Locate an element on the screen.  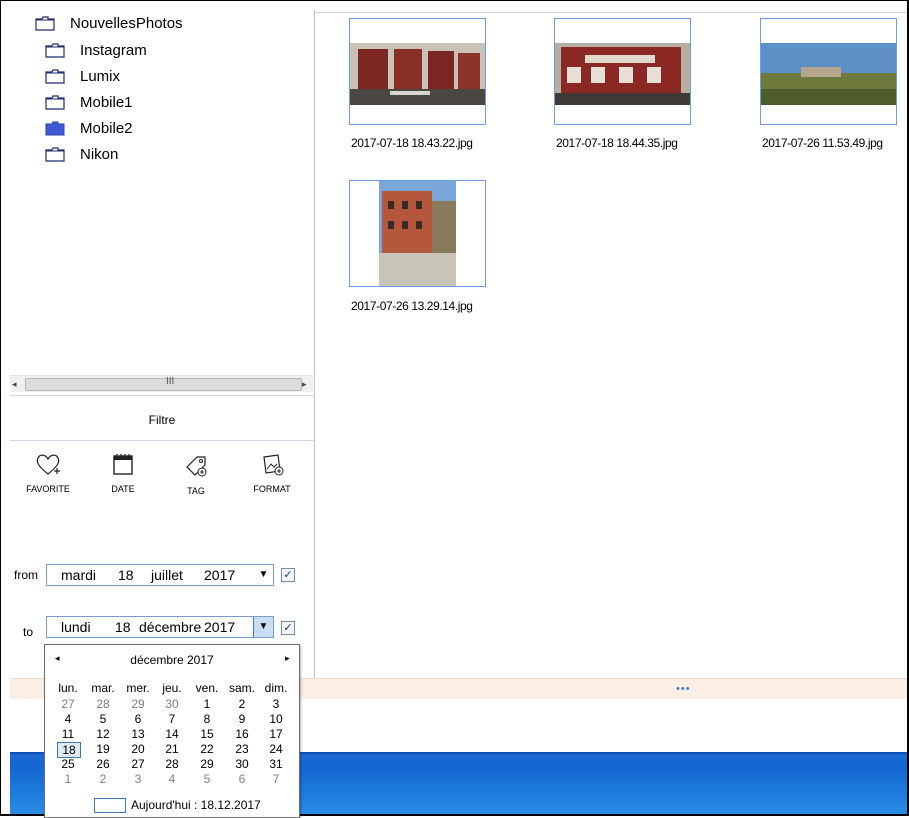
folder-nouvellesphotos: NouvellesPhotos is located at coordinates (109, 23).